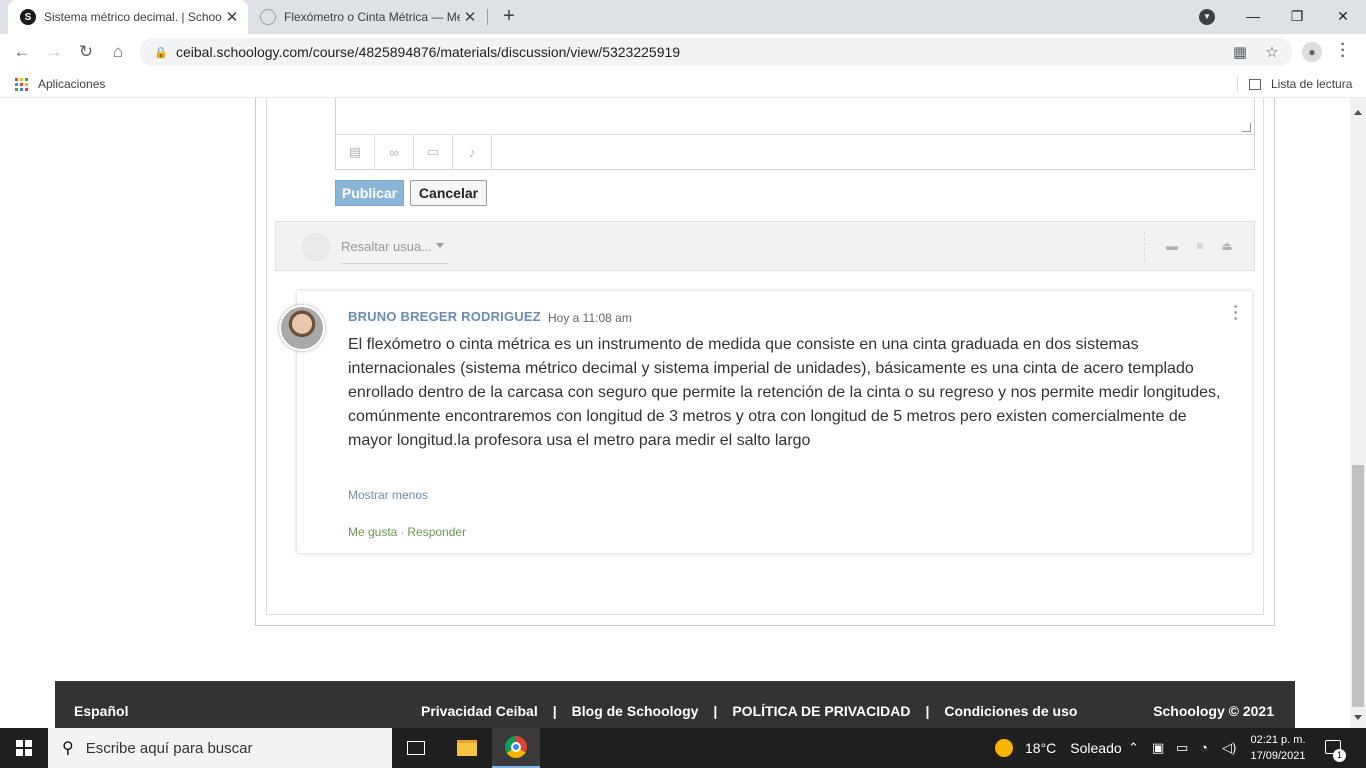  I want to click on start-button, so click(24, 748).